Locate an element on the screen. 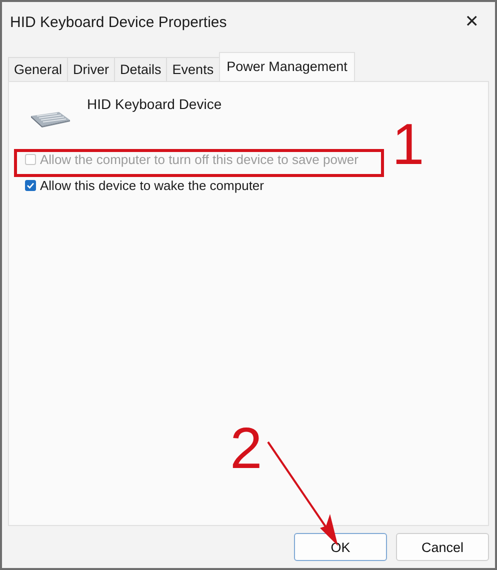  device-name: HID Keyboard Device is located at coordinates (154, 104).